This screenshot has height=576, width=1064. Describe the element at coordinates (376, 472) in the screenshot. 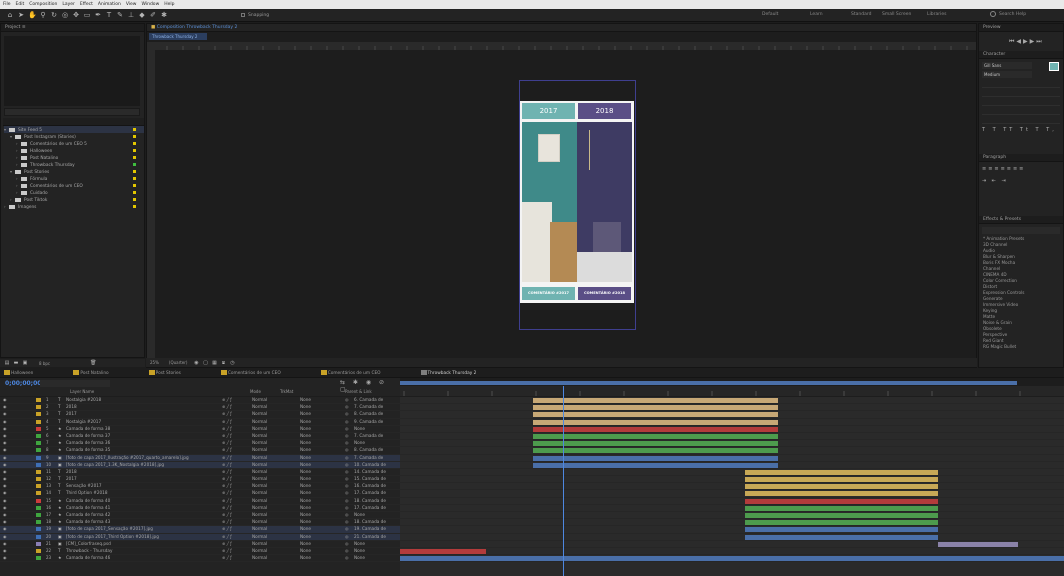

I see `parent-dropdown: 14. Camada de` at that location.